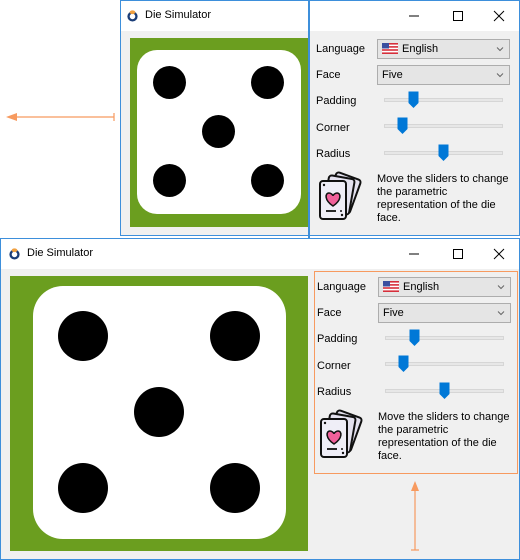  I want to click on die-face, so click(219, 132).